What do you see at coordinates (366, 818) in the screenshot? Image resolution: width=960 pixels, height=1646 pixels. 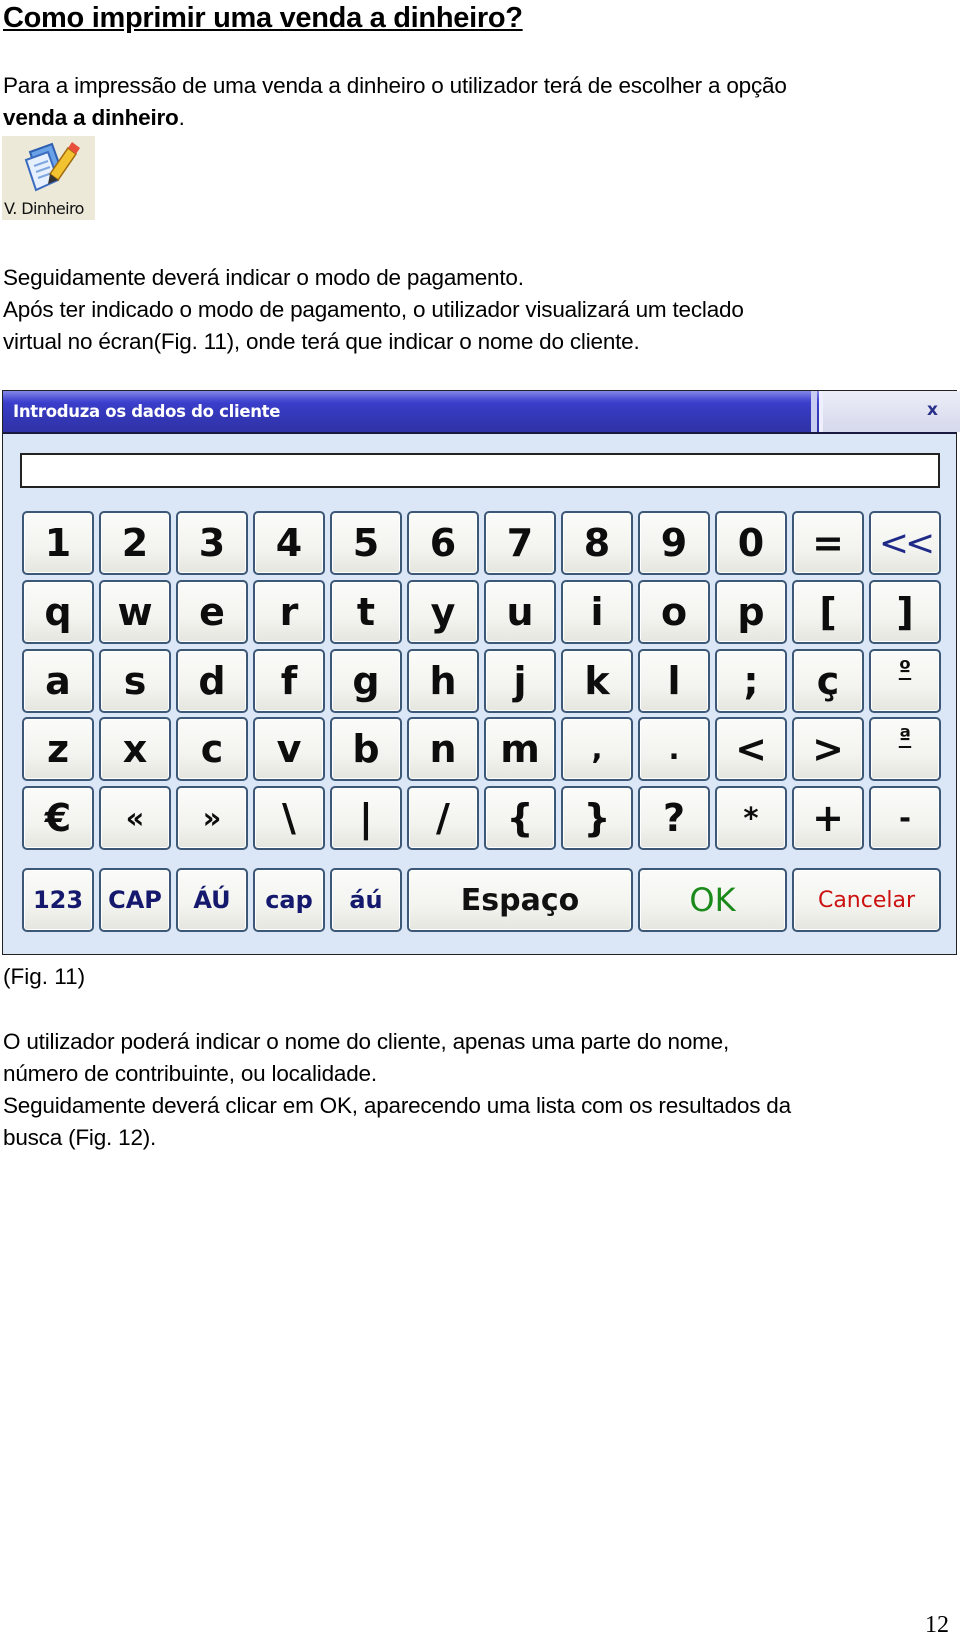 I see `key-4-4: |` at bounding box center [366, 818].